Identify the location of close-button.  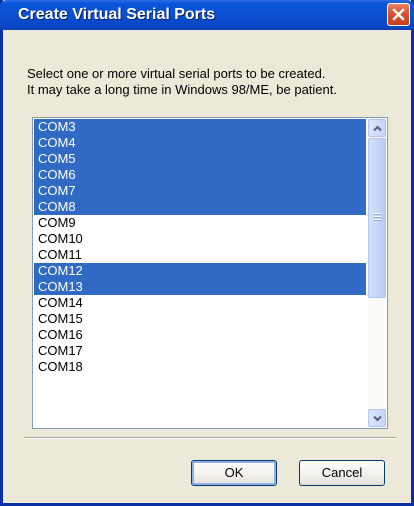
(398, 14).